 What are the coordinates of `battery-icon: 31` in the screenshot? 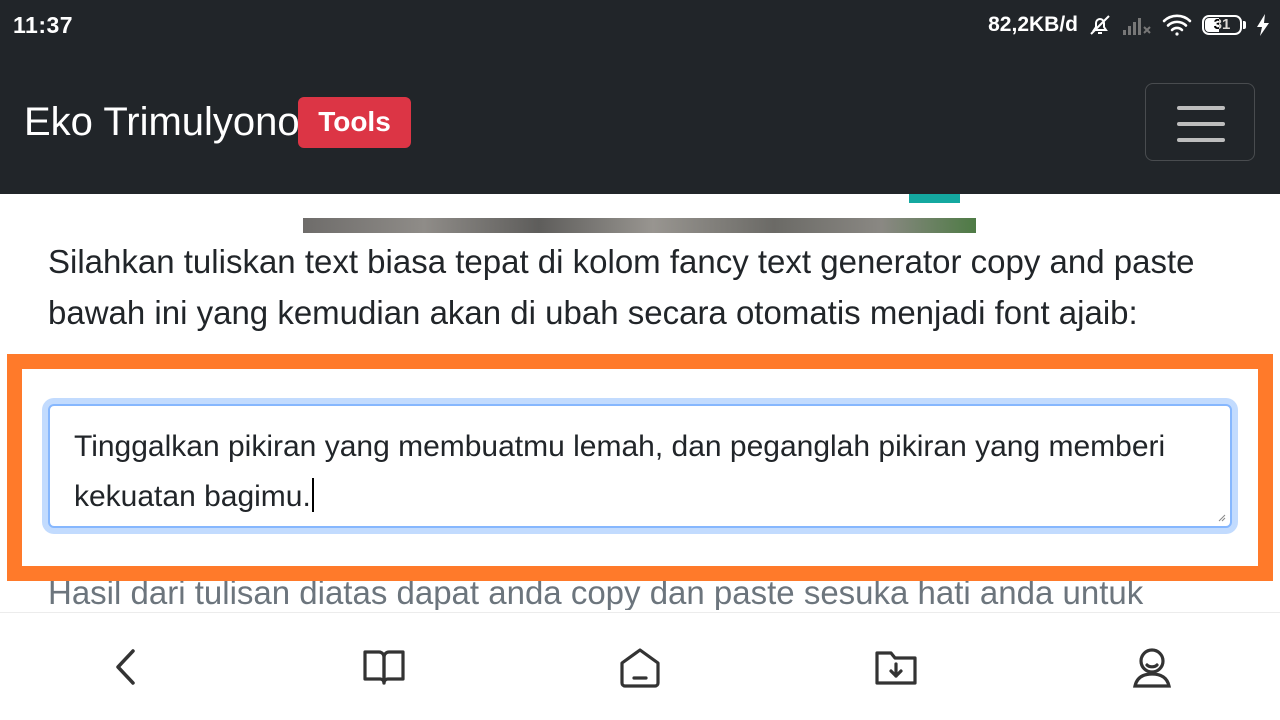 It's located at (1224, 25).